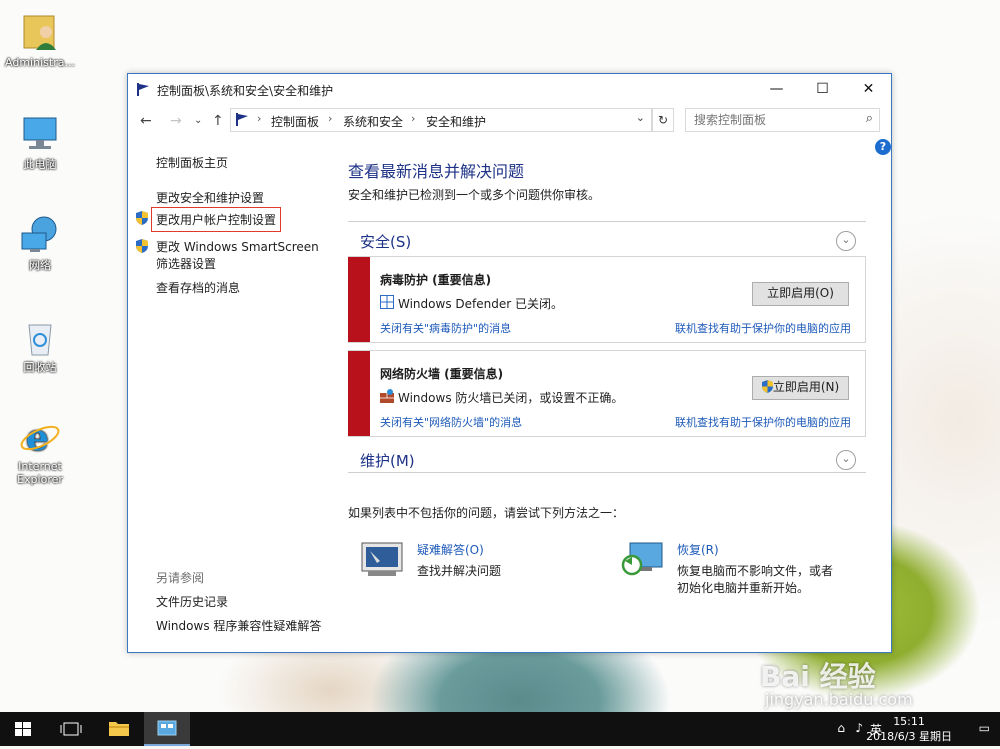 Image resolution: width=1000 pixels, height=749 pixels. Describe the element at coordinates (800, 294) in the screenshot. I see `turn-on-virus-protection-button: 立即启用(O)` at that location.